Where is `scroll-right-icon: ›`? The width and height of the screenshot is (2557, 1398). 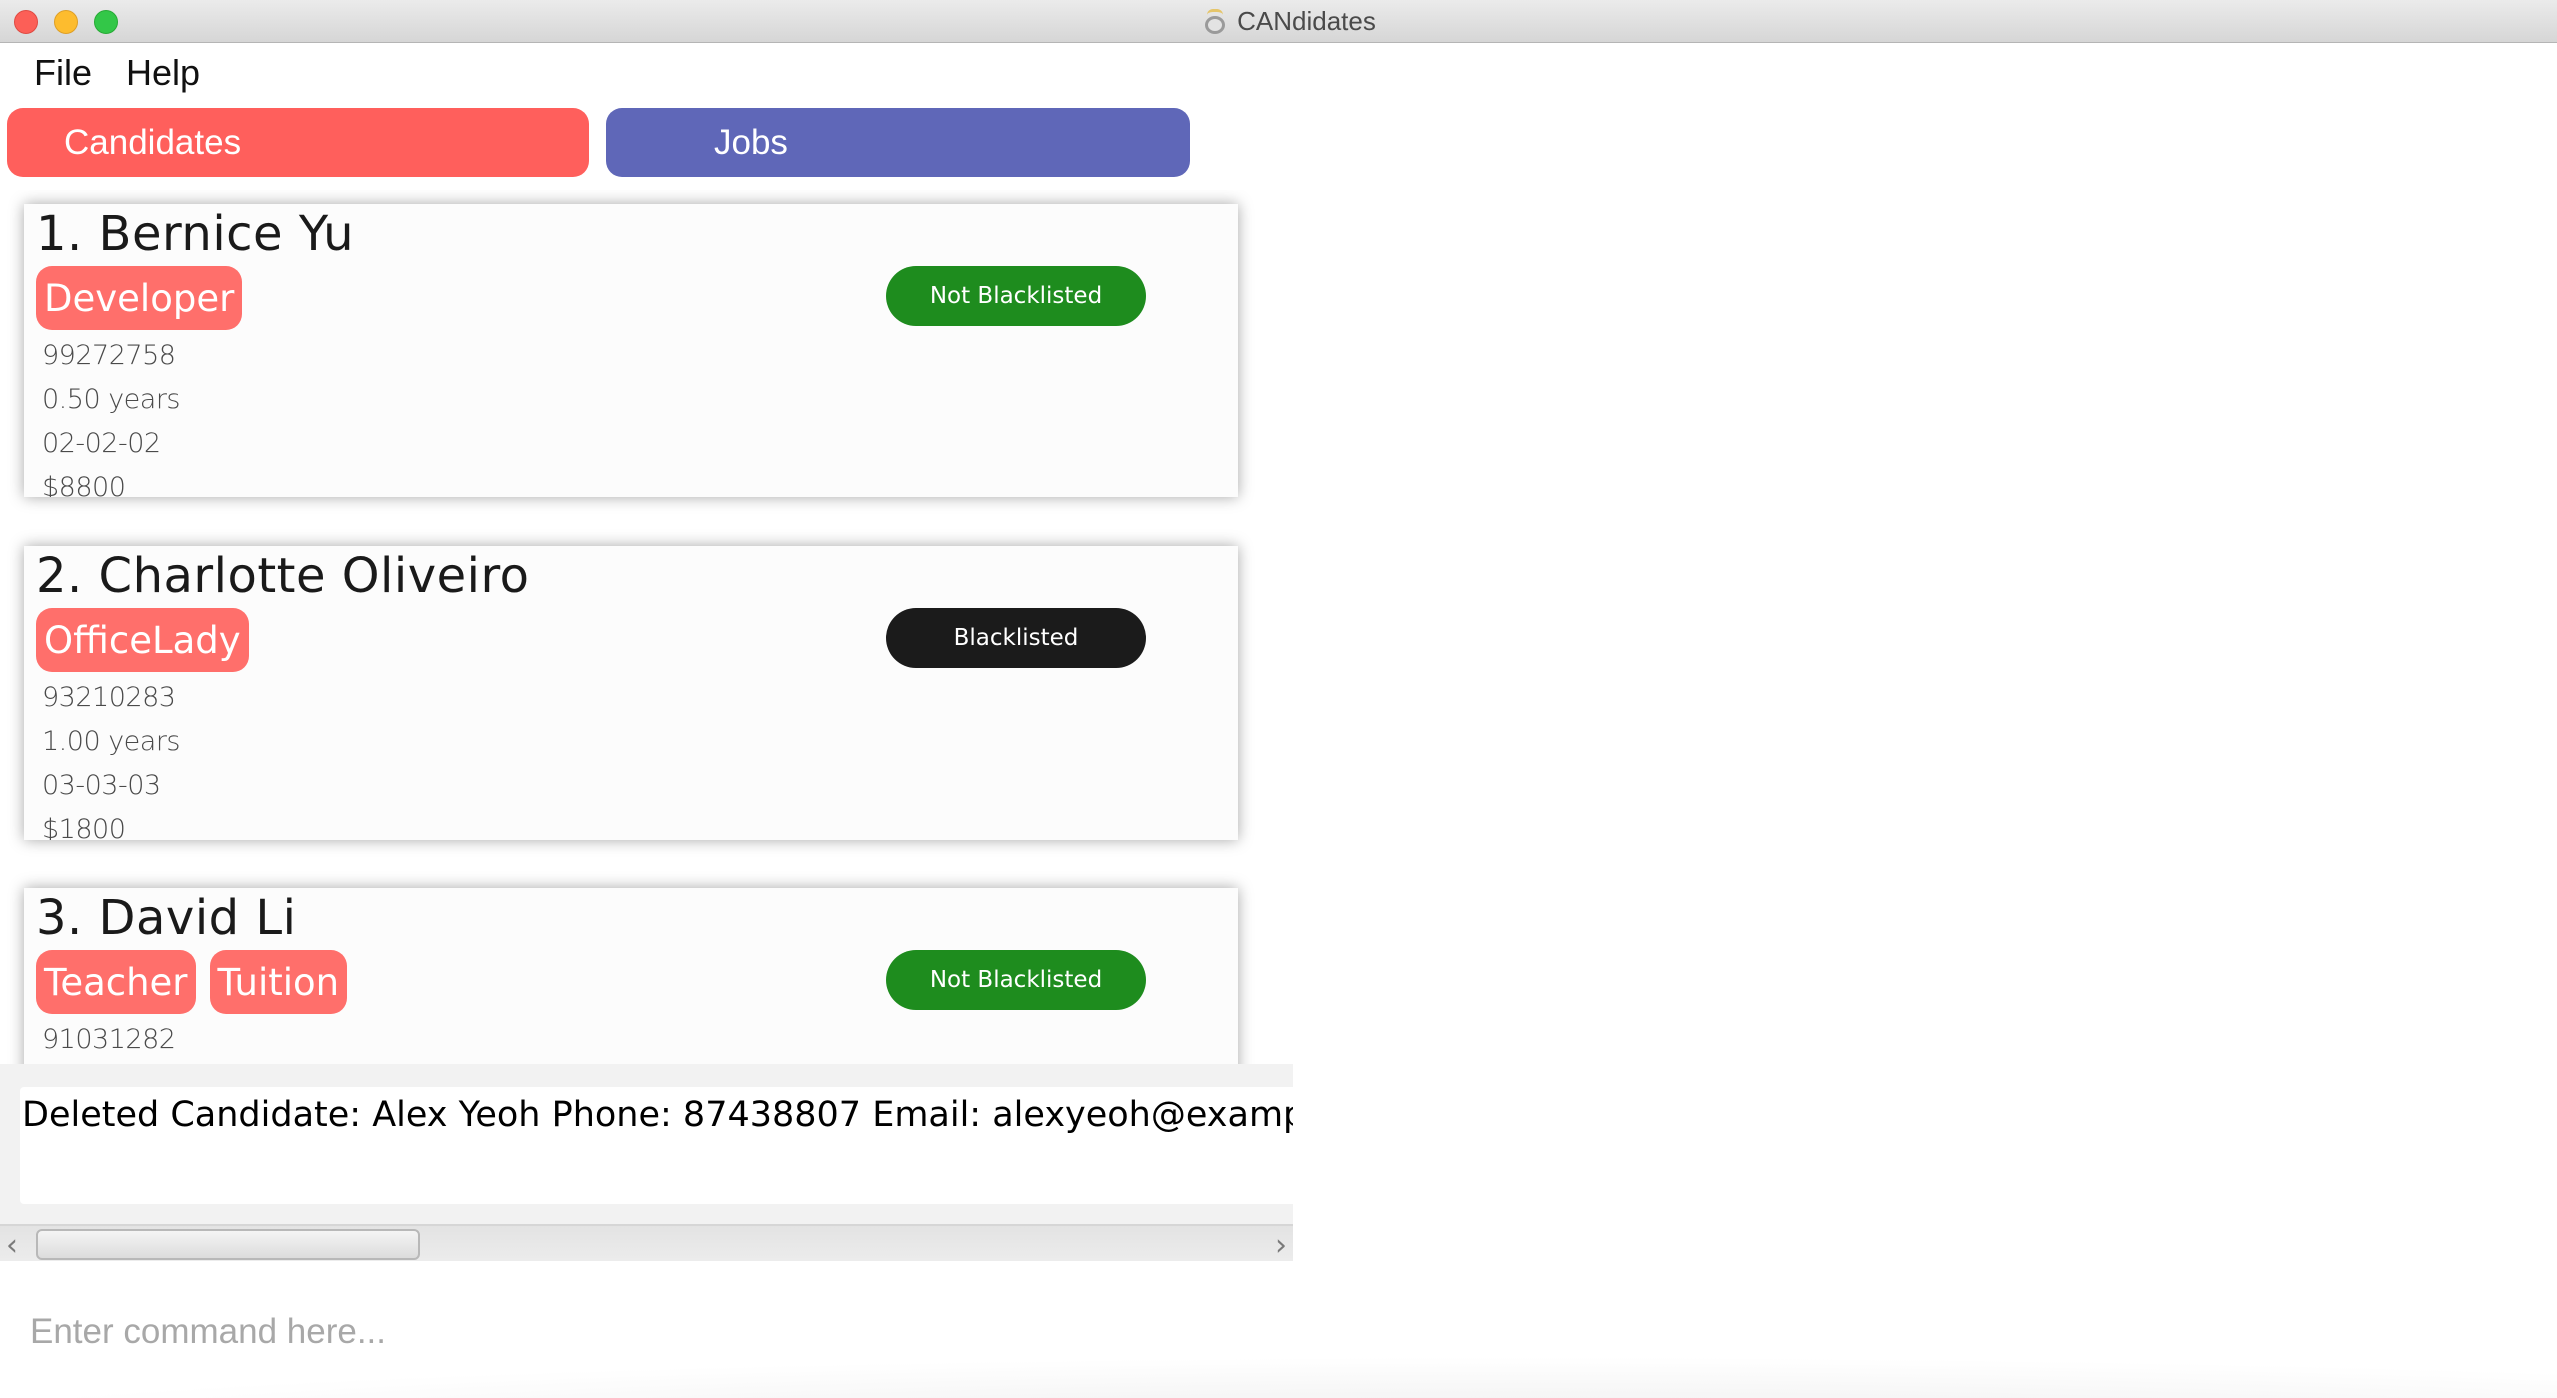 scroll-right-icon: › is located at coordinates (1281, 1245).